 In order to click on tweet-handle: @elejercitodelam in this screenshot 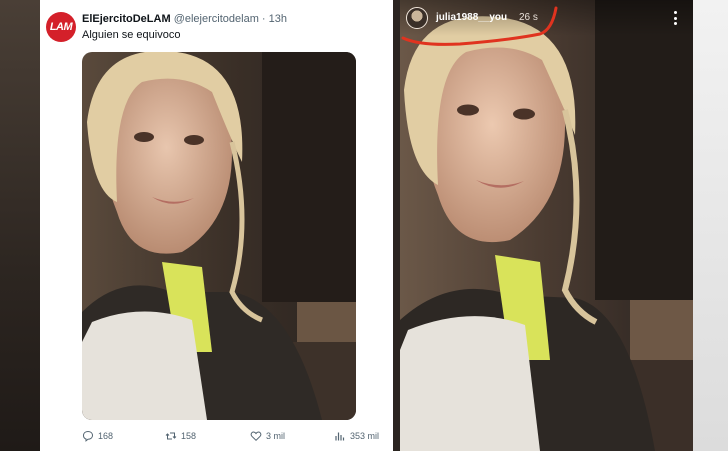, I will do `click(216, 19)`.